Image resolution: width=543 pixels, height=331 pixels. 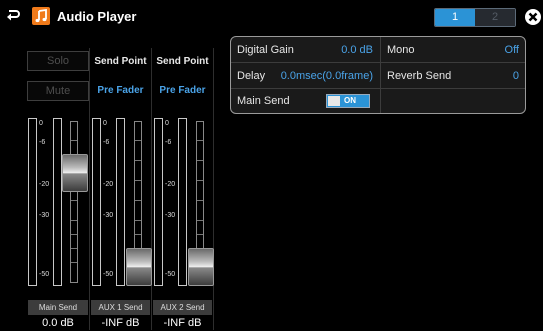 What do you see at coordinates (419, 76) in the screenshot?
I see `reverb-send-label: Reverb Send` at bounding box center [419, 76].